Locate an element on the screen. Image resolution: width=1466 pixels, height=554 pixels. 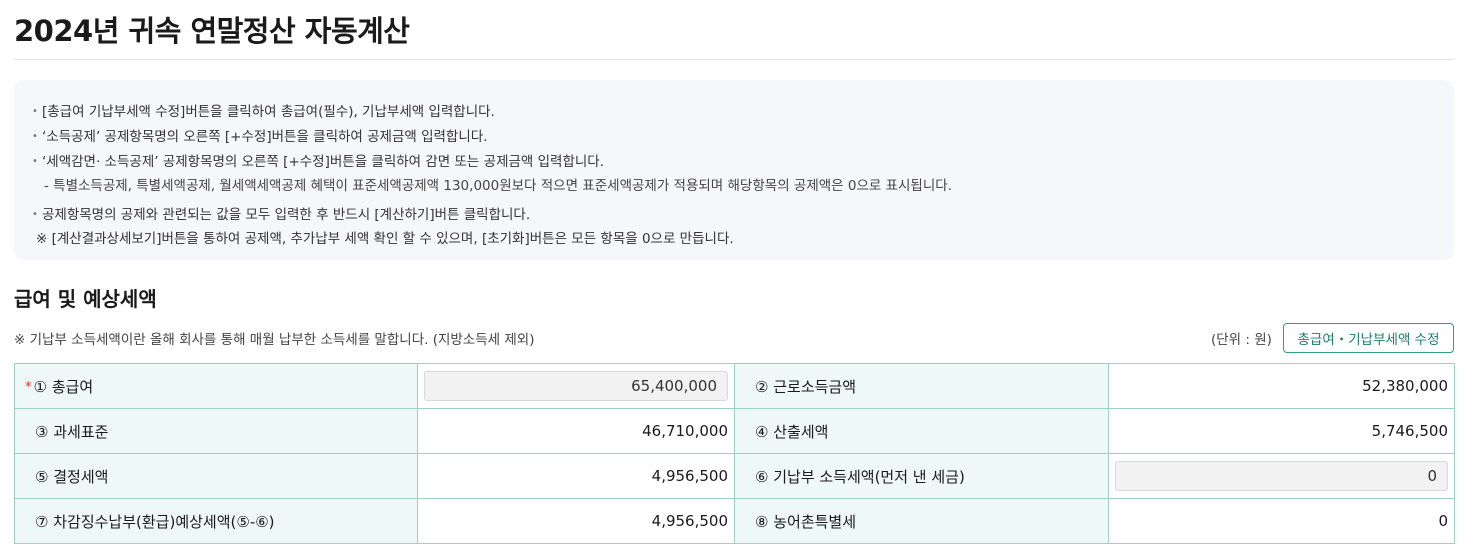
table-row: ⑤ 결정세액 4,956,500 ⑥ 기납부 소득세액(먼저 낸 세금) 0 is located at coordinates (734, 476).